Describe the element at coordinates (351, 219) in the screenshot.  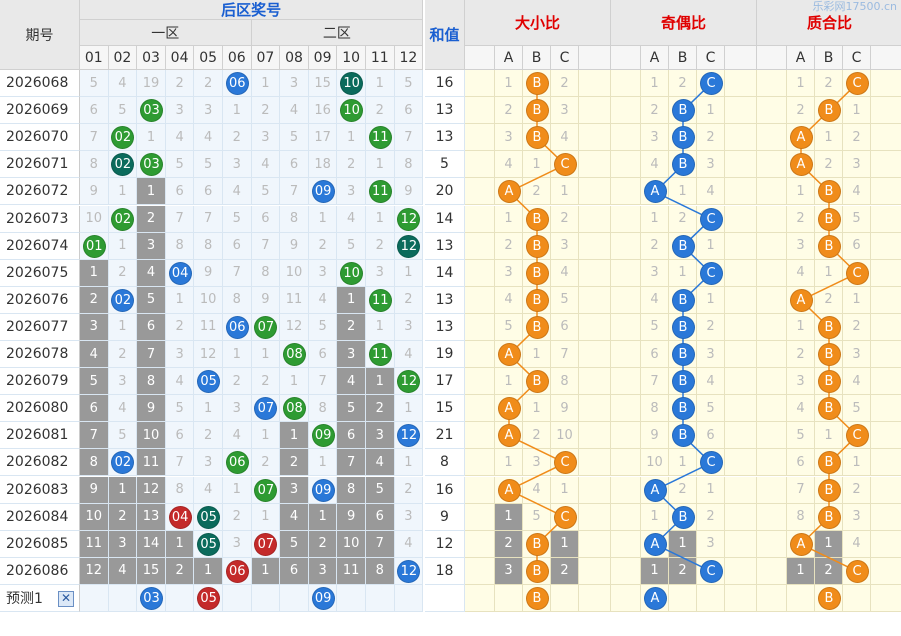
I see `number-cell: 4` at that location.